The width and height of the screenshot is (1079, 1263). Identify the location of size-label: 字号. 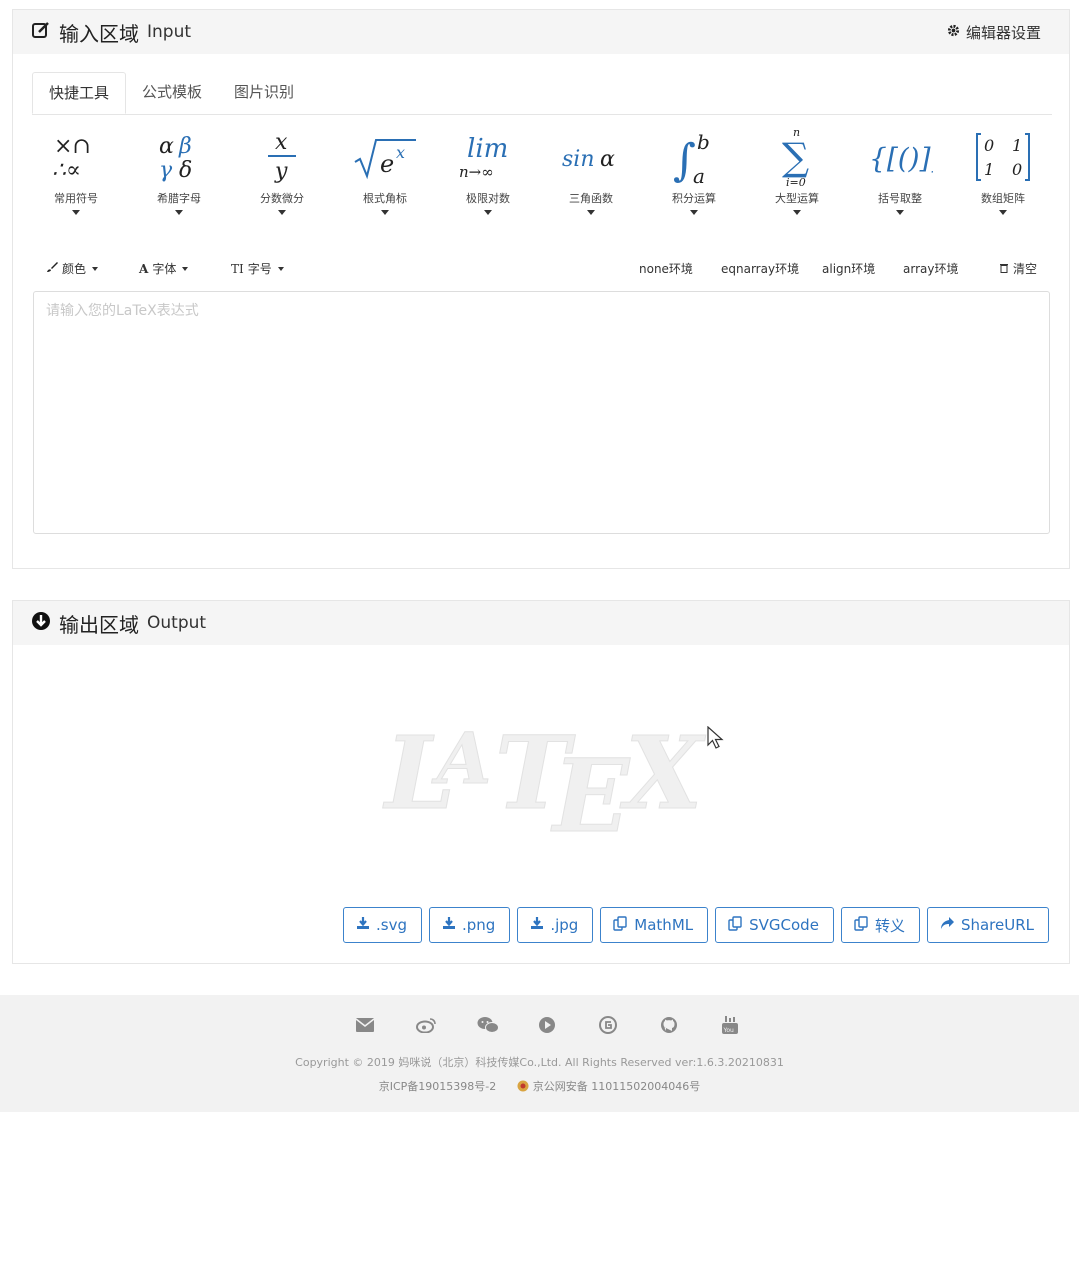
(259, 269).